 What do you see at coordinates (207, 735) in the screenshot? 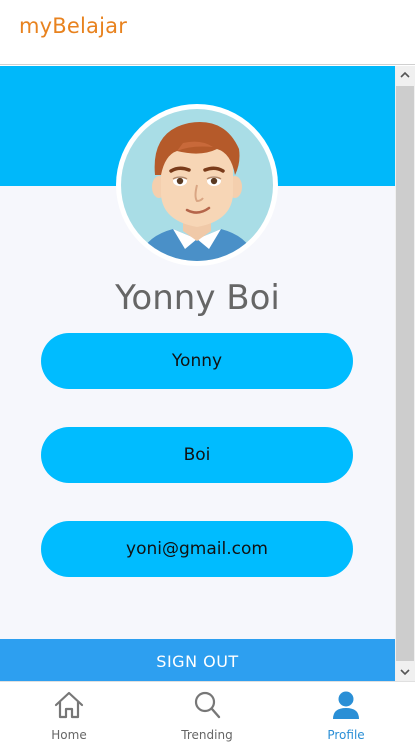
I see `nav-label-trending: Trending` at bounding box center [207, 735].